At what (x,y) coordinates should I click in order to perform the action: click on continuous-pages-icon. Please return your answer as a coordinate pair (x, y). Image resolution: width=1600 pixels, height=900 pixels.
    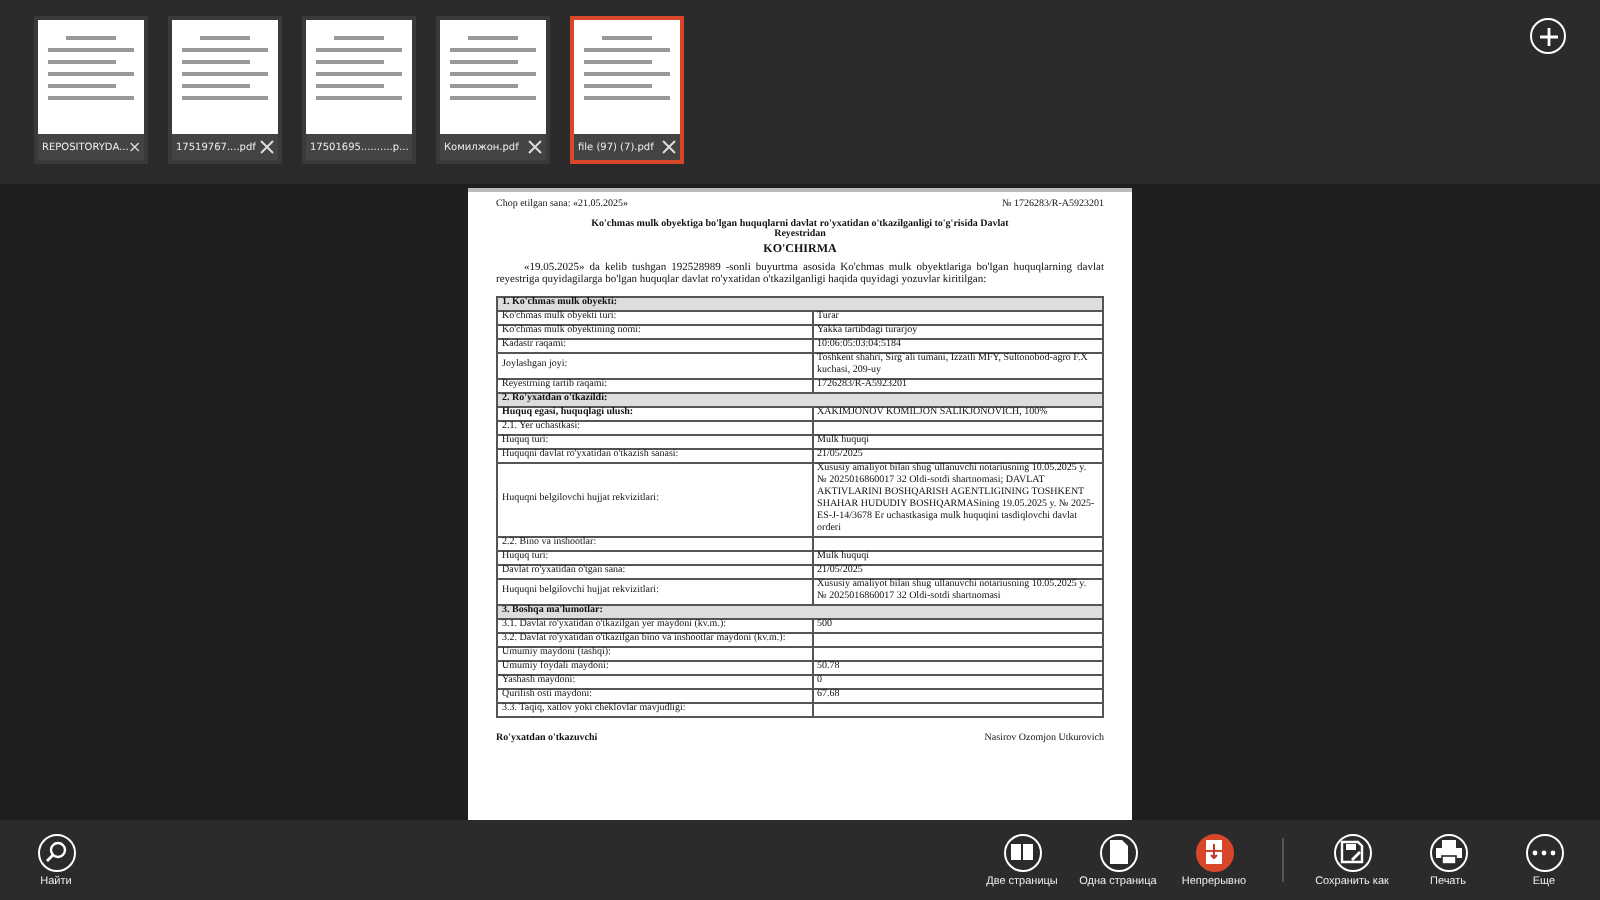
    Looking at the image, I should click on (1214, 852).